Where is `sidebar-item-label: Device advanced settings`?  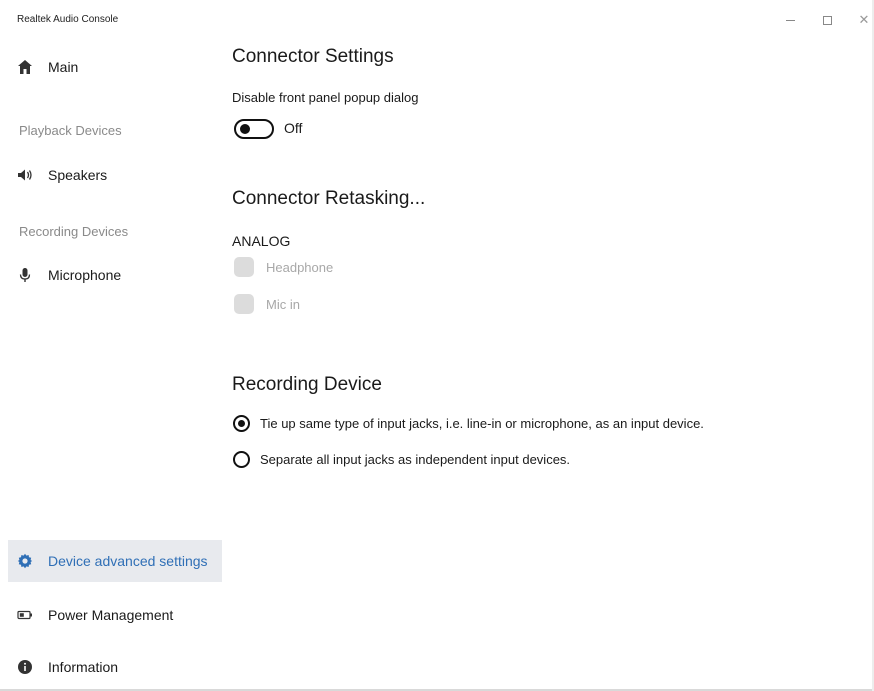 sidebar-item-label: Device advanced settings is located at coordinates (128, 561).